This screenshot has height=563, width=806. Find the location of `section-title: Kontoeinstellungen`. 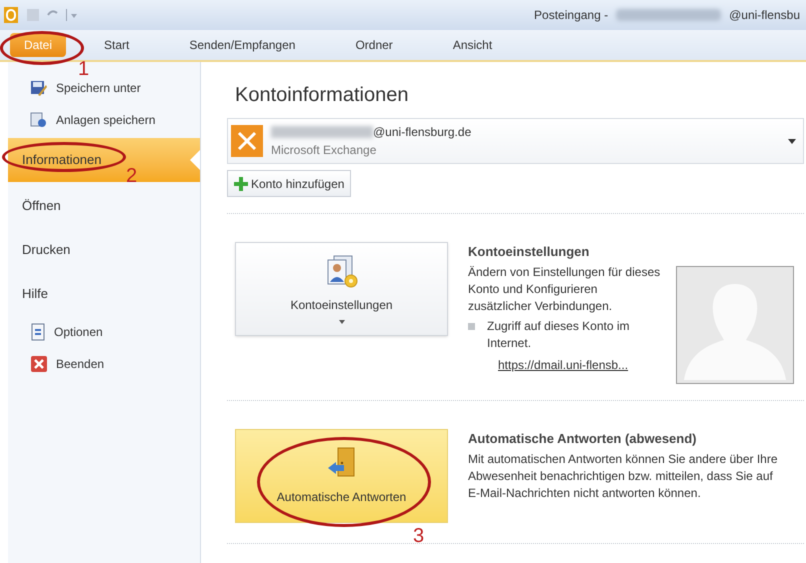

section-title: Kontoeinstellungen is located at coordinates (529, 252).